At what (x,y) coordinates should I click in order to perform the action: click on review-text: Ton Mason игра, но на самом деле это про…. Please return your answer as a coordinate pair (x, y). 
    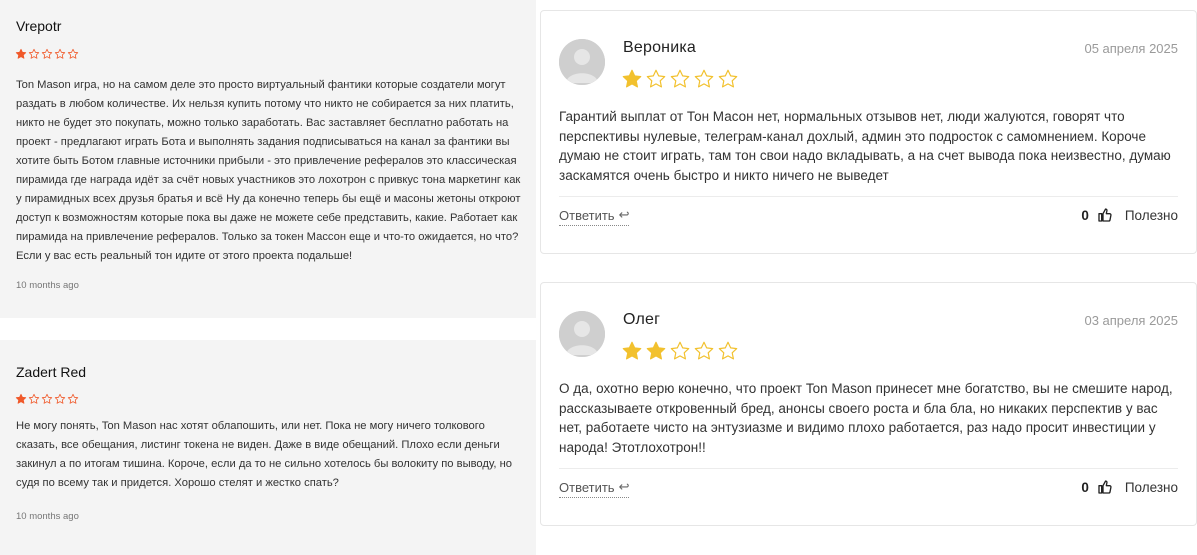
    Looking at the image, I should click on (268, 170).